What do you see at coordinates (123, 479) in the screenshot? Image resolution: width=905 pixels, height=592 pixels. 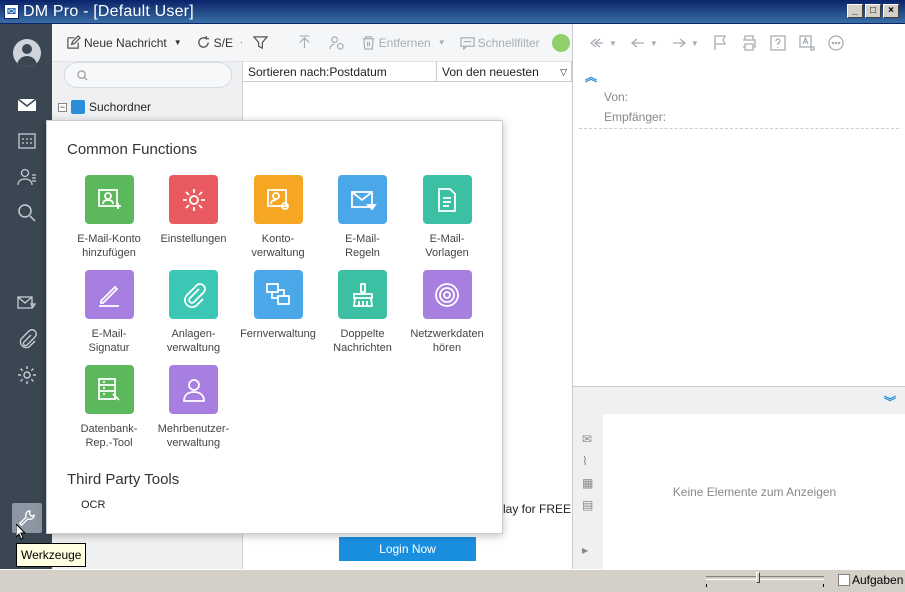 I see `third-party-heading: Third Party Tools` at bounding box center [123, 479].